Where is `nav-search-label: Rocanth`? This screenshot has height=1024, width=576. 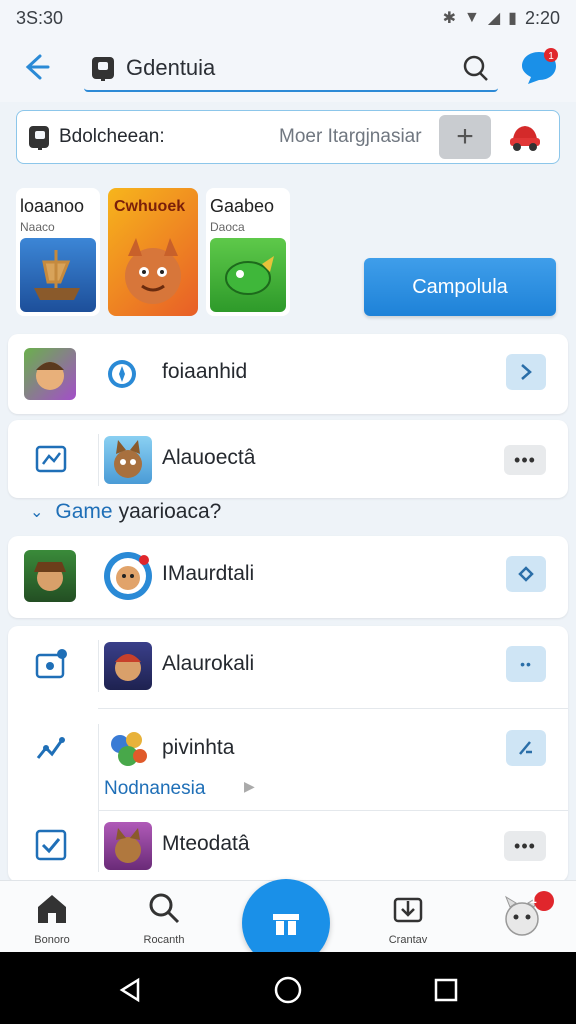 nav-search-label: Rocanth is located at coordinates (164, 940).